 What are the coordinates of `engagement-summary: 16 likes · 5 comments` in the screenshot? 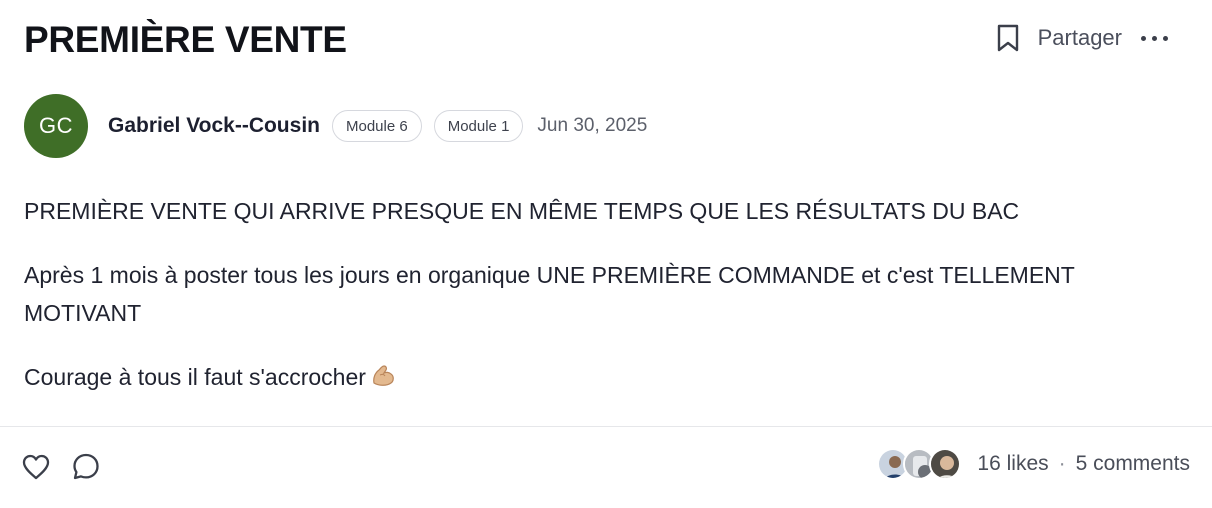 It's located at (1033, 464).